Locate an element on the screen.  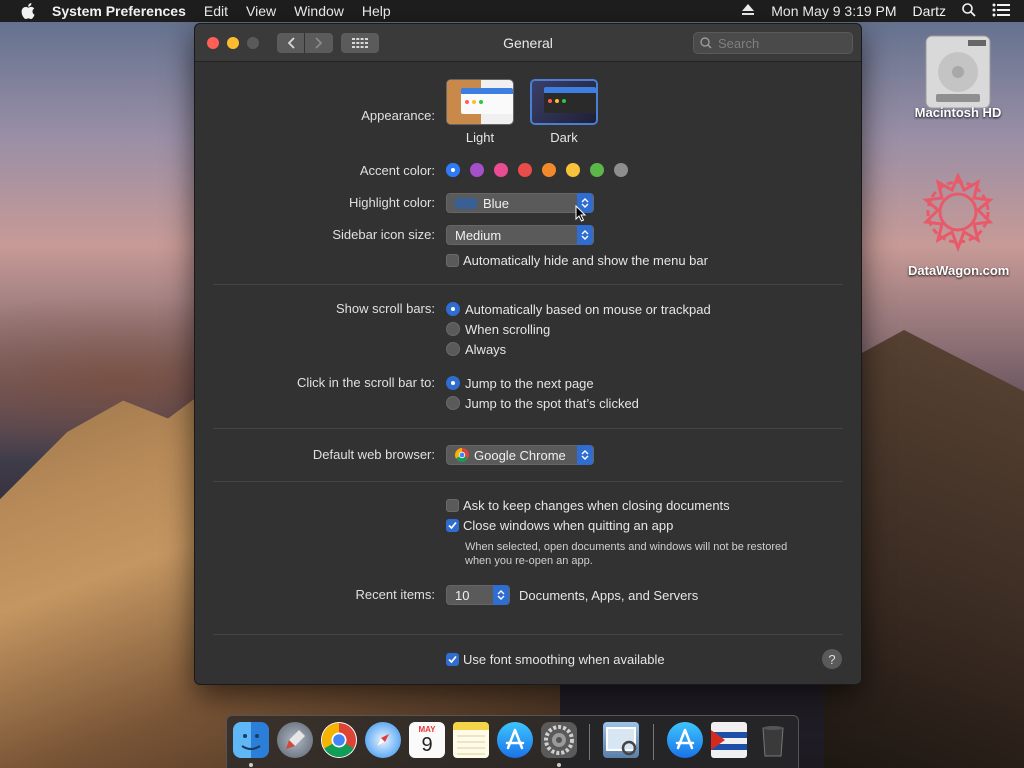
forward-button is located at coordinates (319, 42).